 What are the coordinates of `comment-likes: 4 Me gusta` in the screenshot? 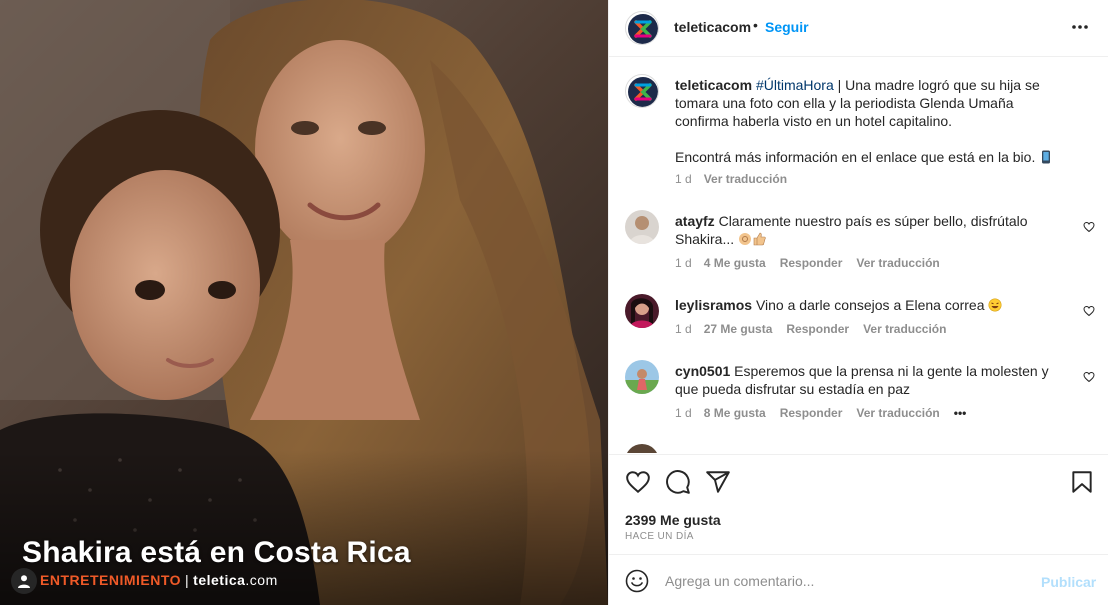 It's located at (735, 263).